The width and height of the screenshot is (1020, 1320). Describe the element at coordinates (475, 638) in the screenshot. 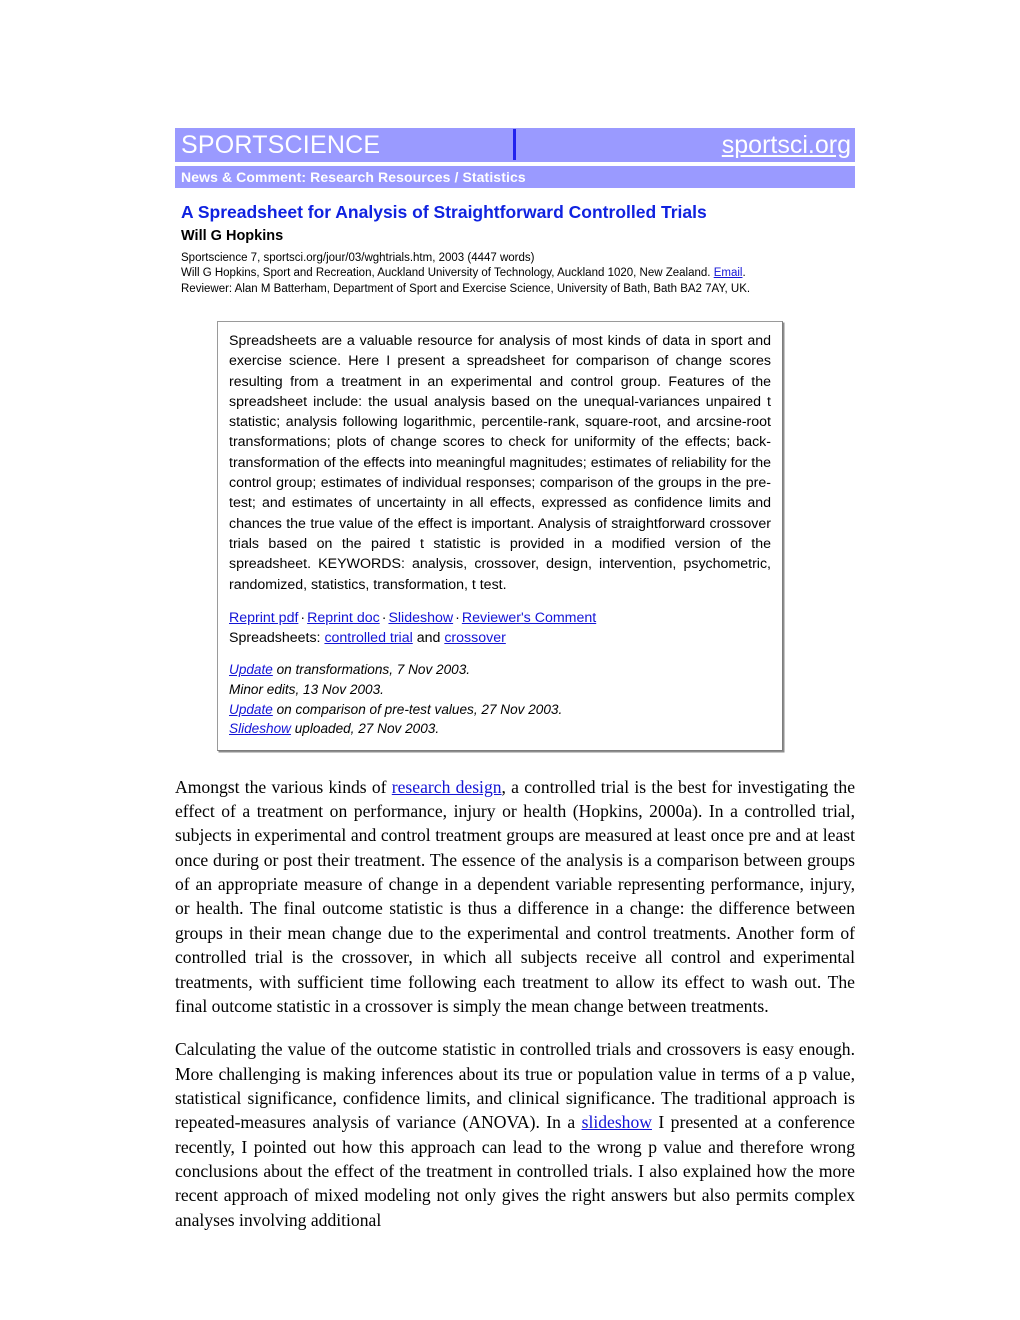

I see `crossover-spreadsheet-link: crossover` at that location.